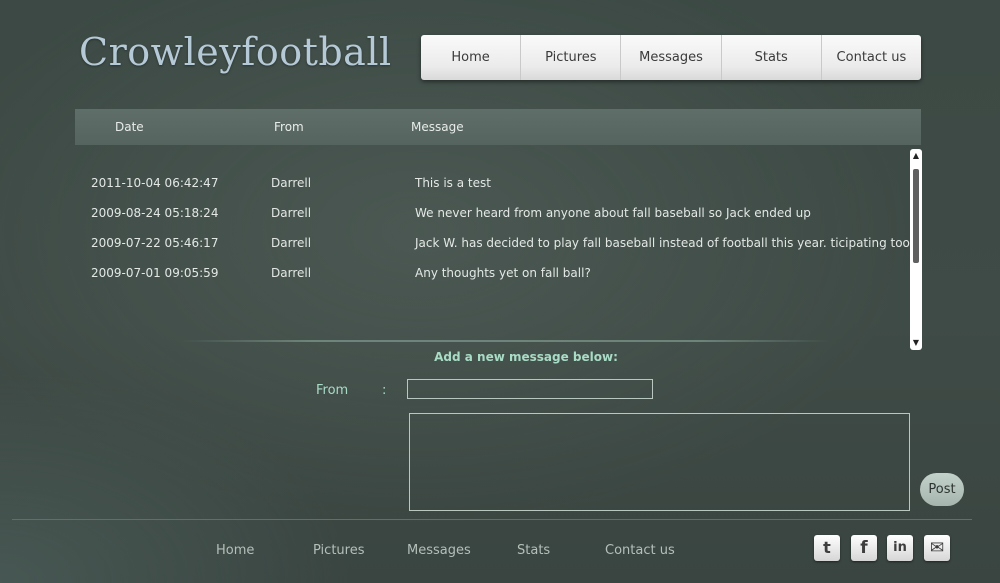  What do you see at coordinates (640, 550) in the screenshot?
I see `footer-nav-contact-us: Contact us` at bounding box center [640, 550].